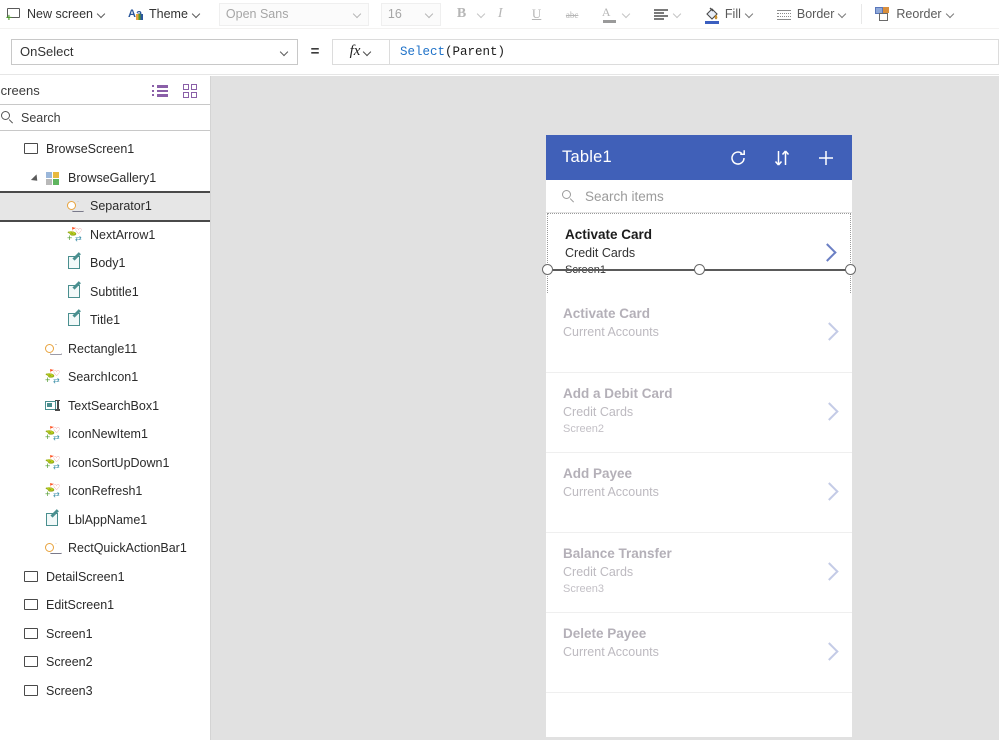 The height and width of the screenshot is (740, 999). Describe the element at coordinates (105, 691) in the screenshot. I see `tree-item-screen3: Screen3` at that location.